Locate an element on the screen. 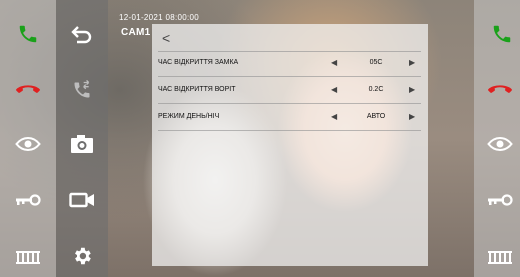 The image size is (520, 277). gear-icon is located at coordinates (83, 256).